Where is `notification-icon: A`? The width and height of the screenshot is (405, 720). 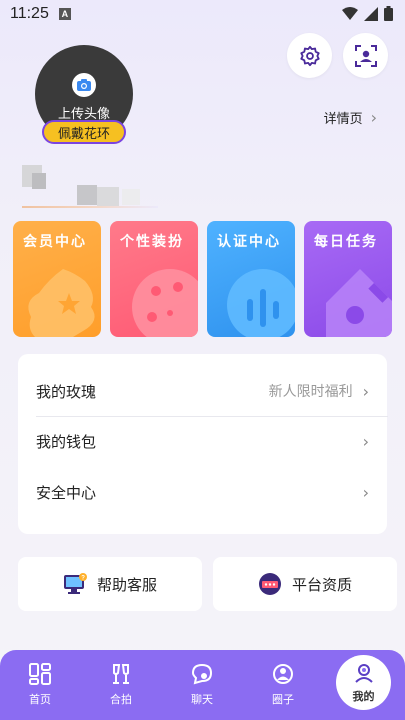
notification-icon: A is located at coordinates (64, 14).